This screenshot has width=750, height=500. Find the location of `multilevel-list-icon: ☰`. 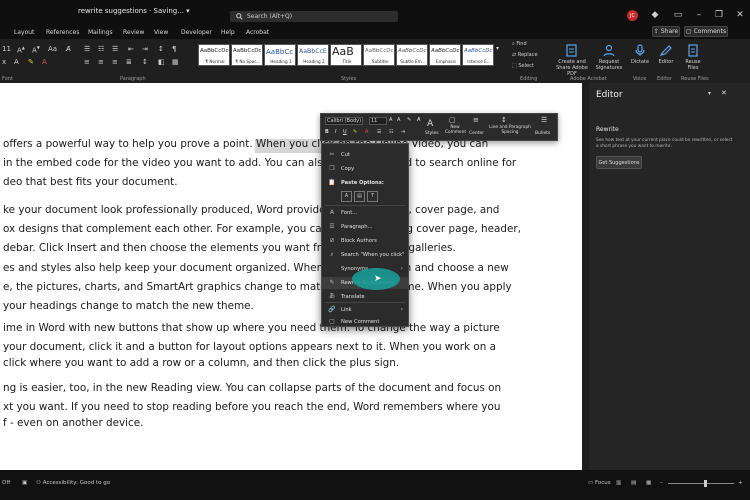

multilevel-list-icon: ☰ is located at coordinates (115, 49).